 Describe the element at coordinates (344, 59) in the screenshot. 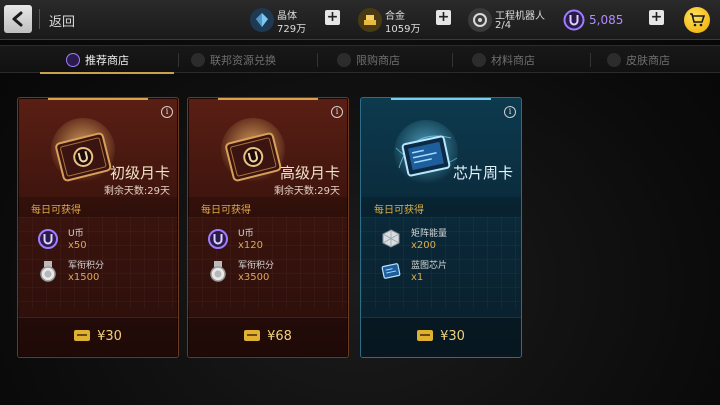

I see `limited-shop-icon` at that location.